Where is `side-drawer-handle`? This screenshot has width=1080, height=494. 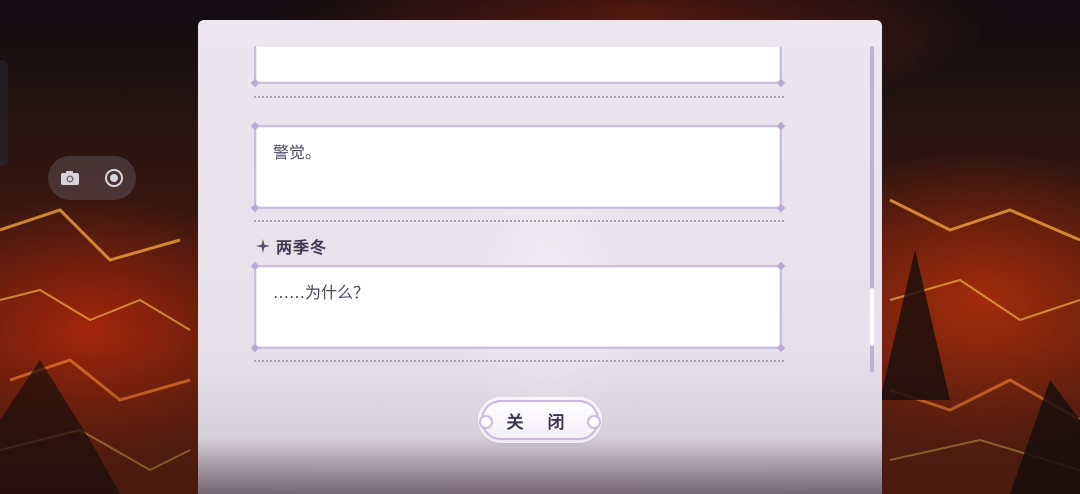
side-drawer-handle is located at coordinates (4, 113).